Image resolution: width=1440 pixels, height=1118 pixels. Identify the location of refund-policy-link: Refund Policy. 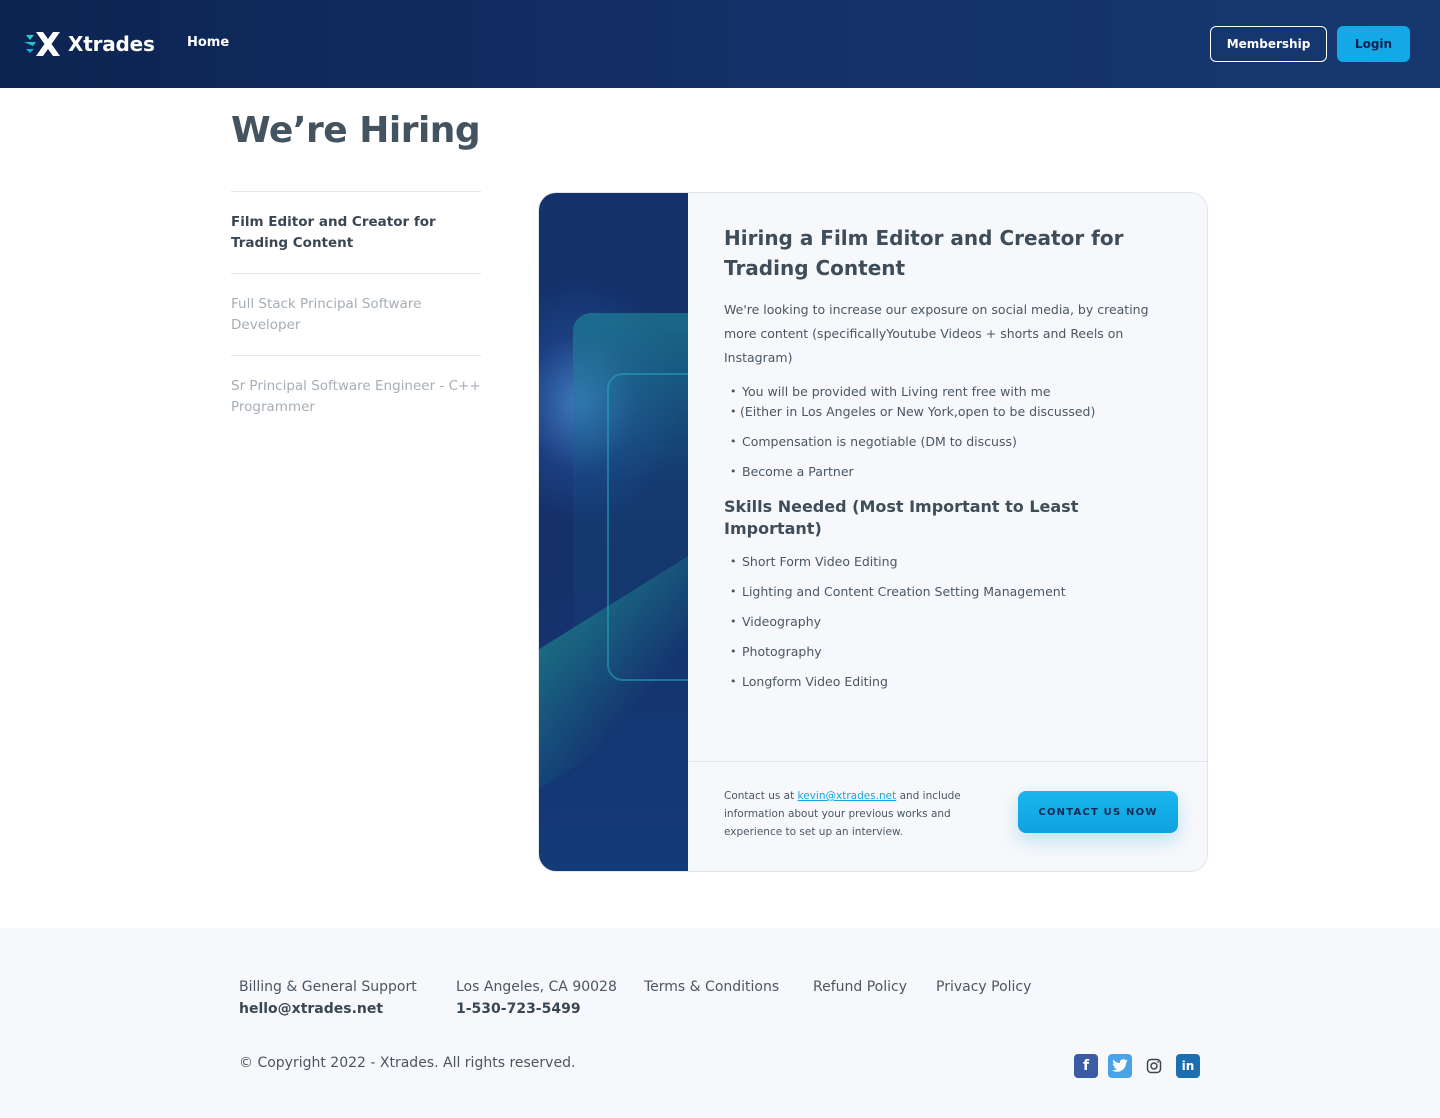
(860, 987).